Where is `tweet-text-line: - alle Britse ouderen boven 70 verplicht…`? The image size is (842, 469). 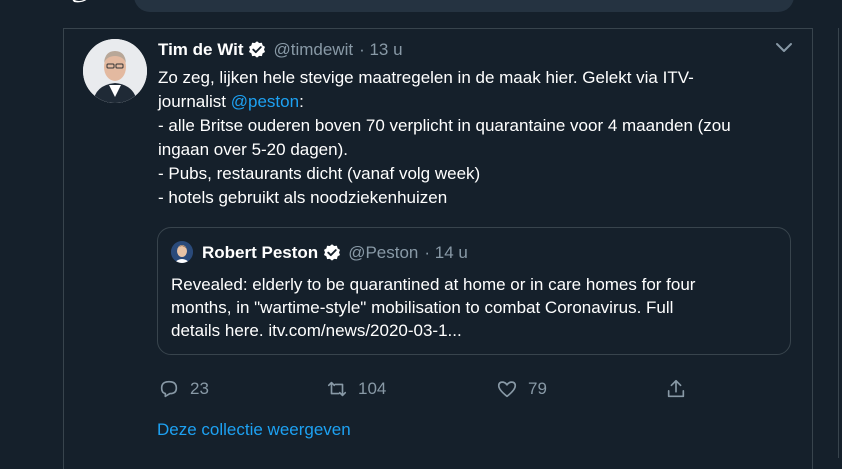
tweet-text-line: - alle Britse ouderen boven 70 verplicht… is located at coordinates (444, 125).